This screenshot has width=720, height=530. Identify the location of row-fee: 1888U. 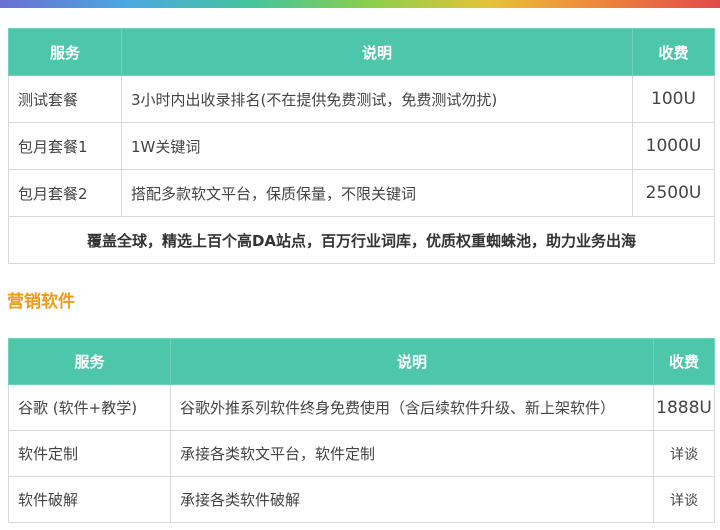
(684, 407).